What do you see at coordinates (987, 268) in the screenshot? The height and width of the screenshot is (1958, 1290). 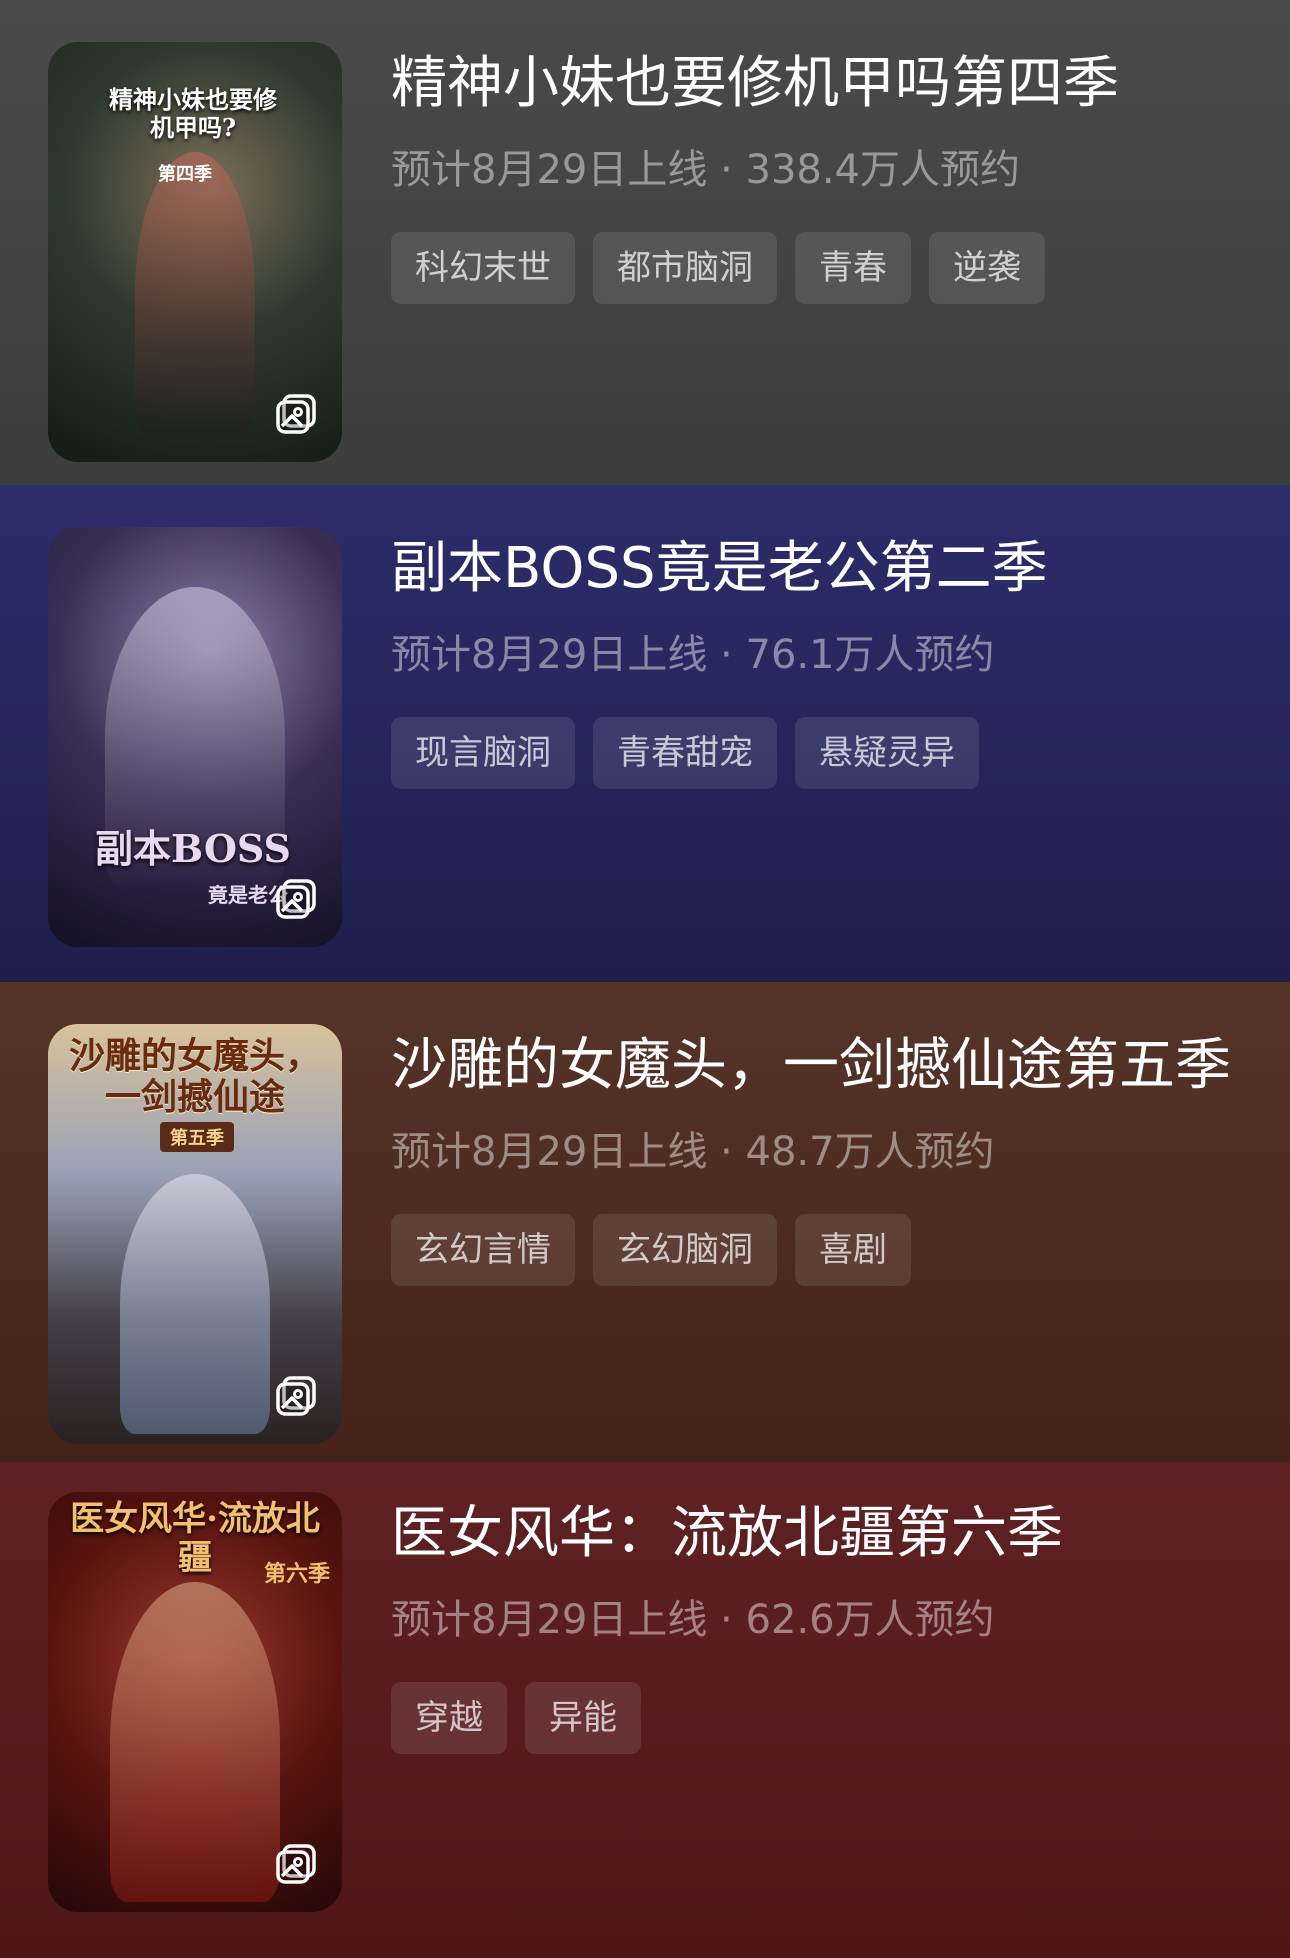 I see `tag: 逆袭` at bounding box center [987, 268].